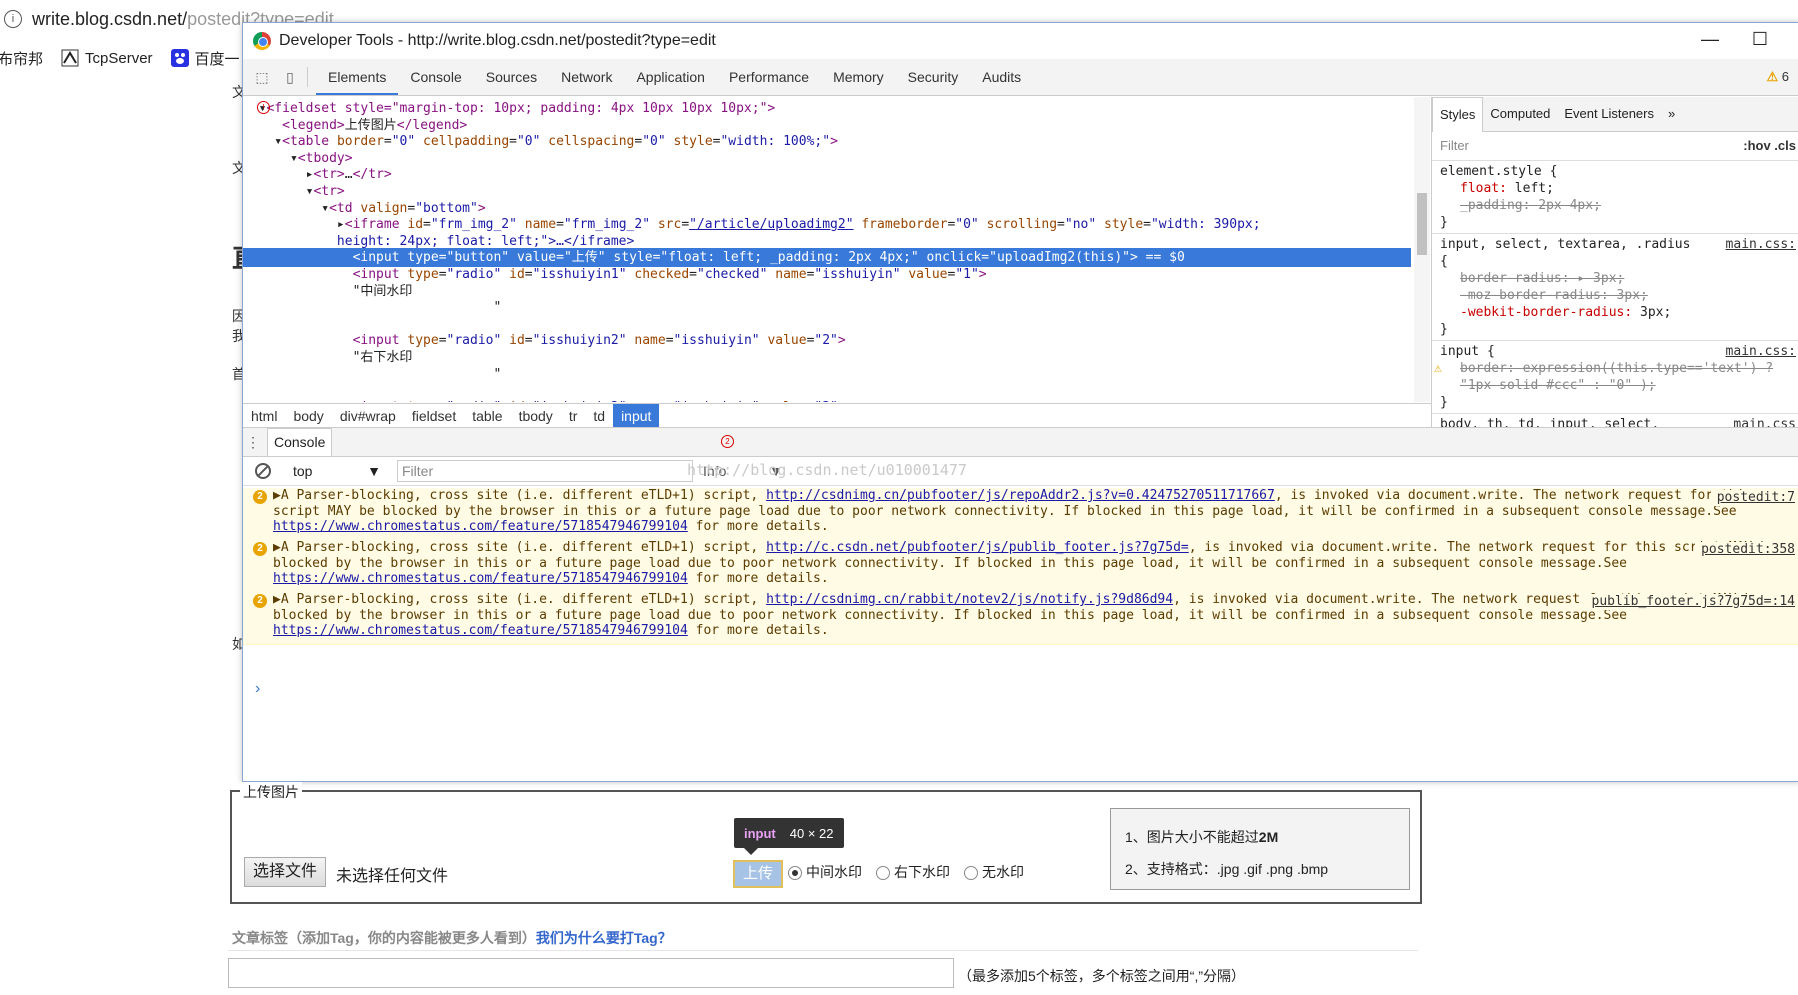  What do you see at coordinates (487, 416) in the screenshot?
I see `breadcrumb-item: table` at bounding box center [487, 416].